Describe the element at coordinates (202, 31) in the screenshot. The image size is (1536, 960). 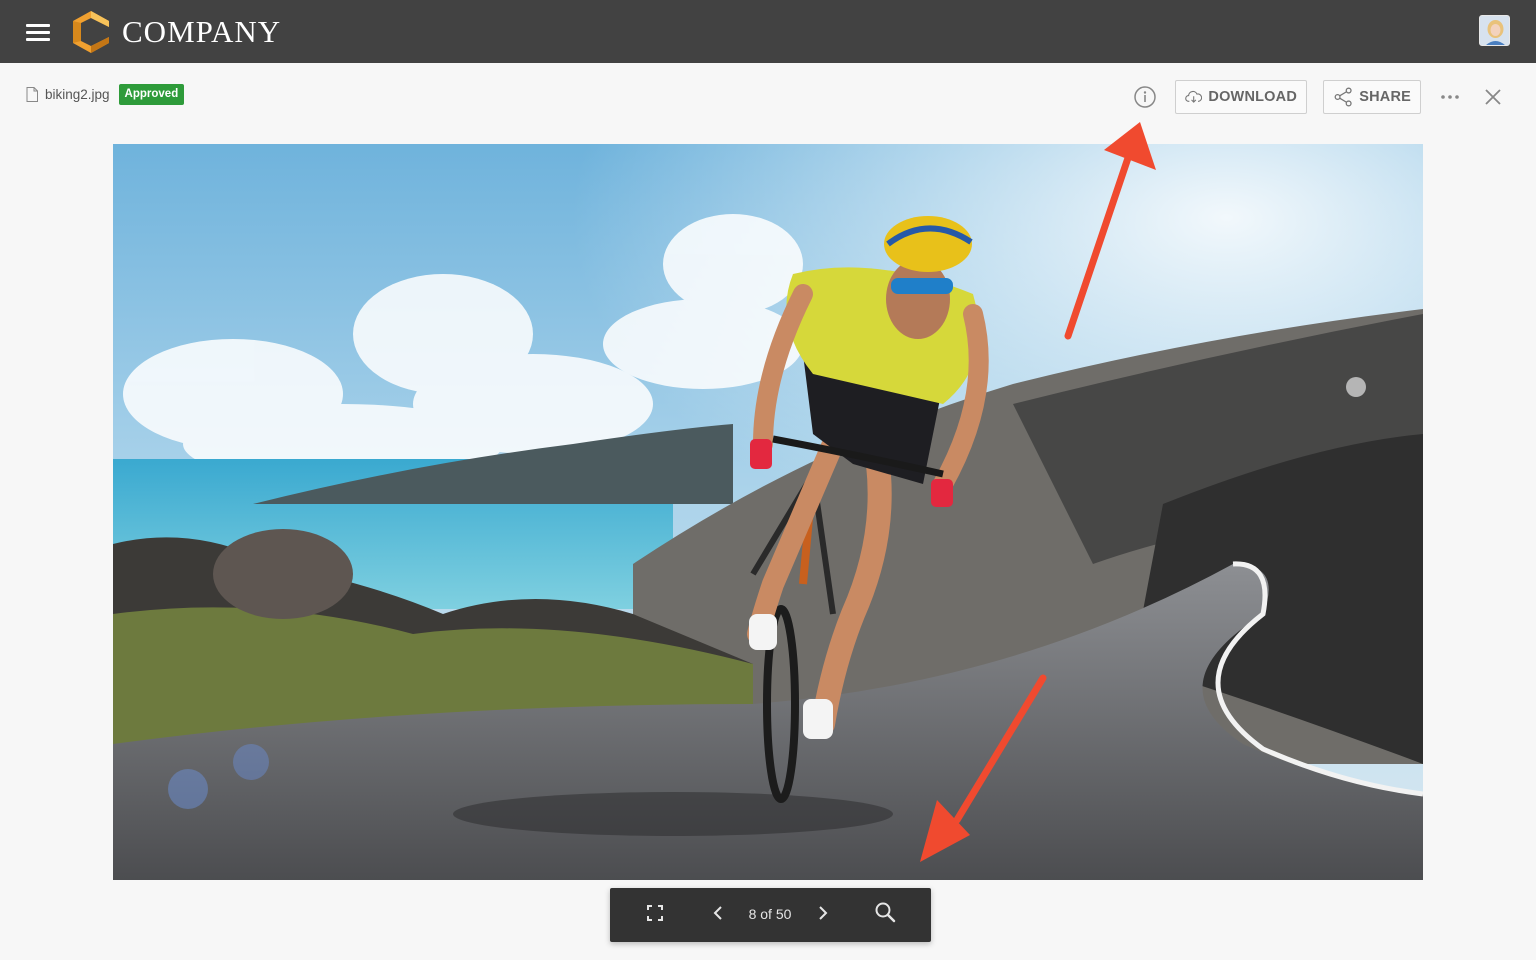
I see `company-name: COMPANY` at that location.